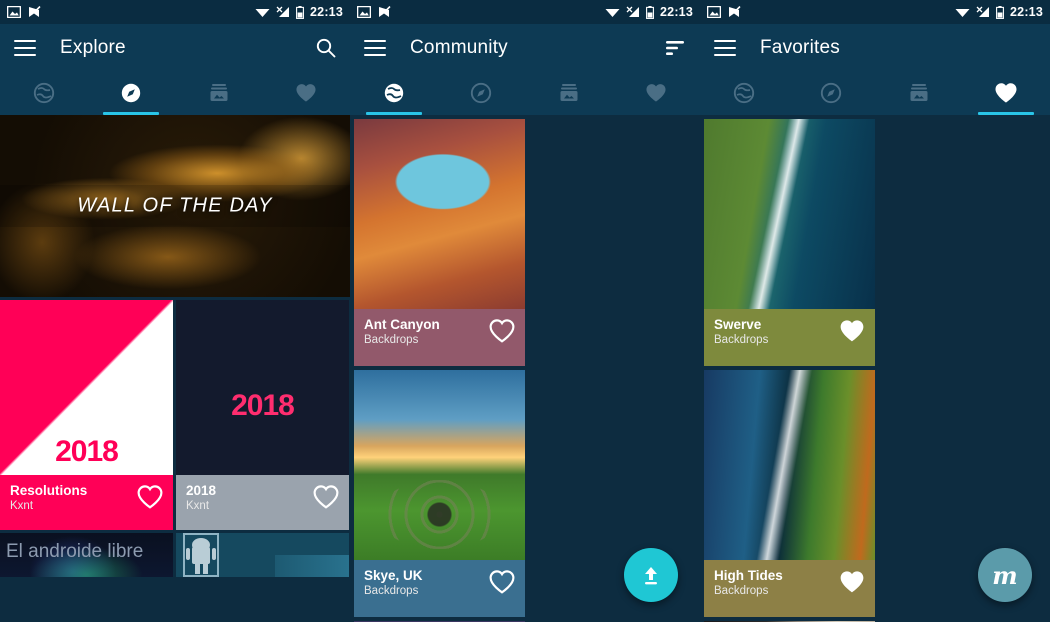 This screenshot has width=1050, height=622. I want to click on status-bar-right-icons: 22:13, so click(299, 12).